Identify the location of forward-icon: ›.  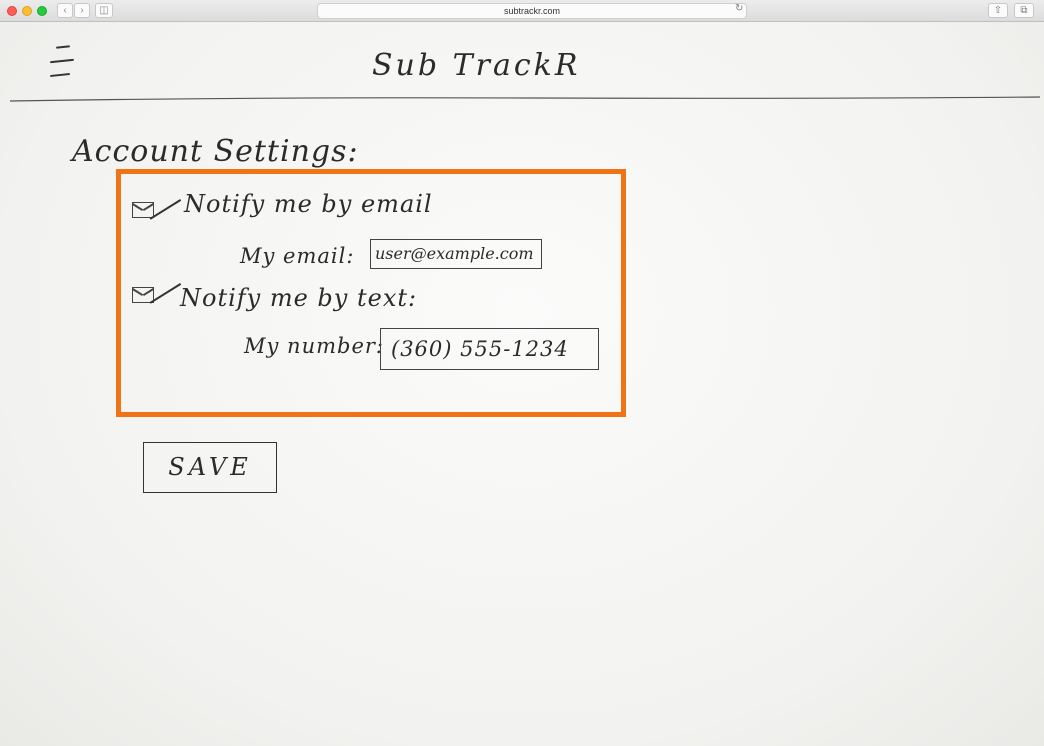
(82, 10).